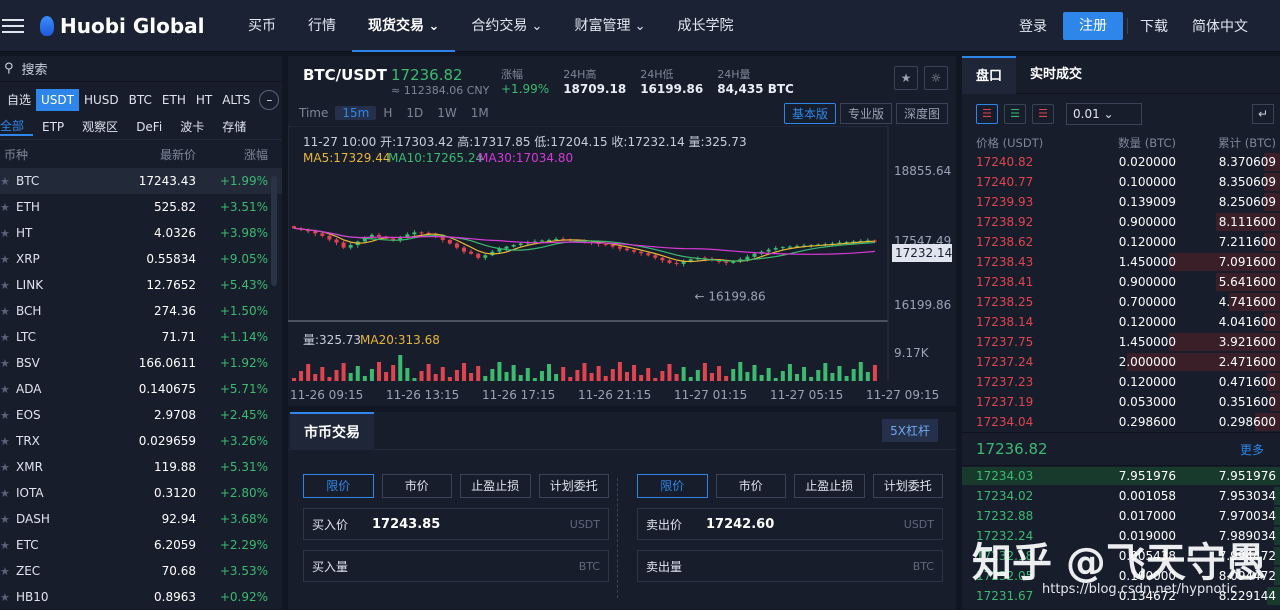 Image resolution: width=1280 pixels, height=610 pixels. I want to click on search-input: ⚲ 搜索, so click(141, 69).